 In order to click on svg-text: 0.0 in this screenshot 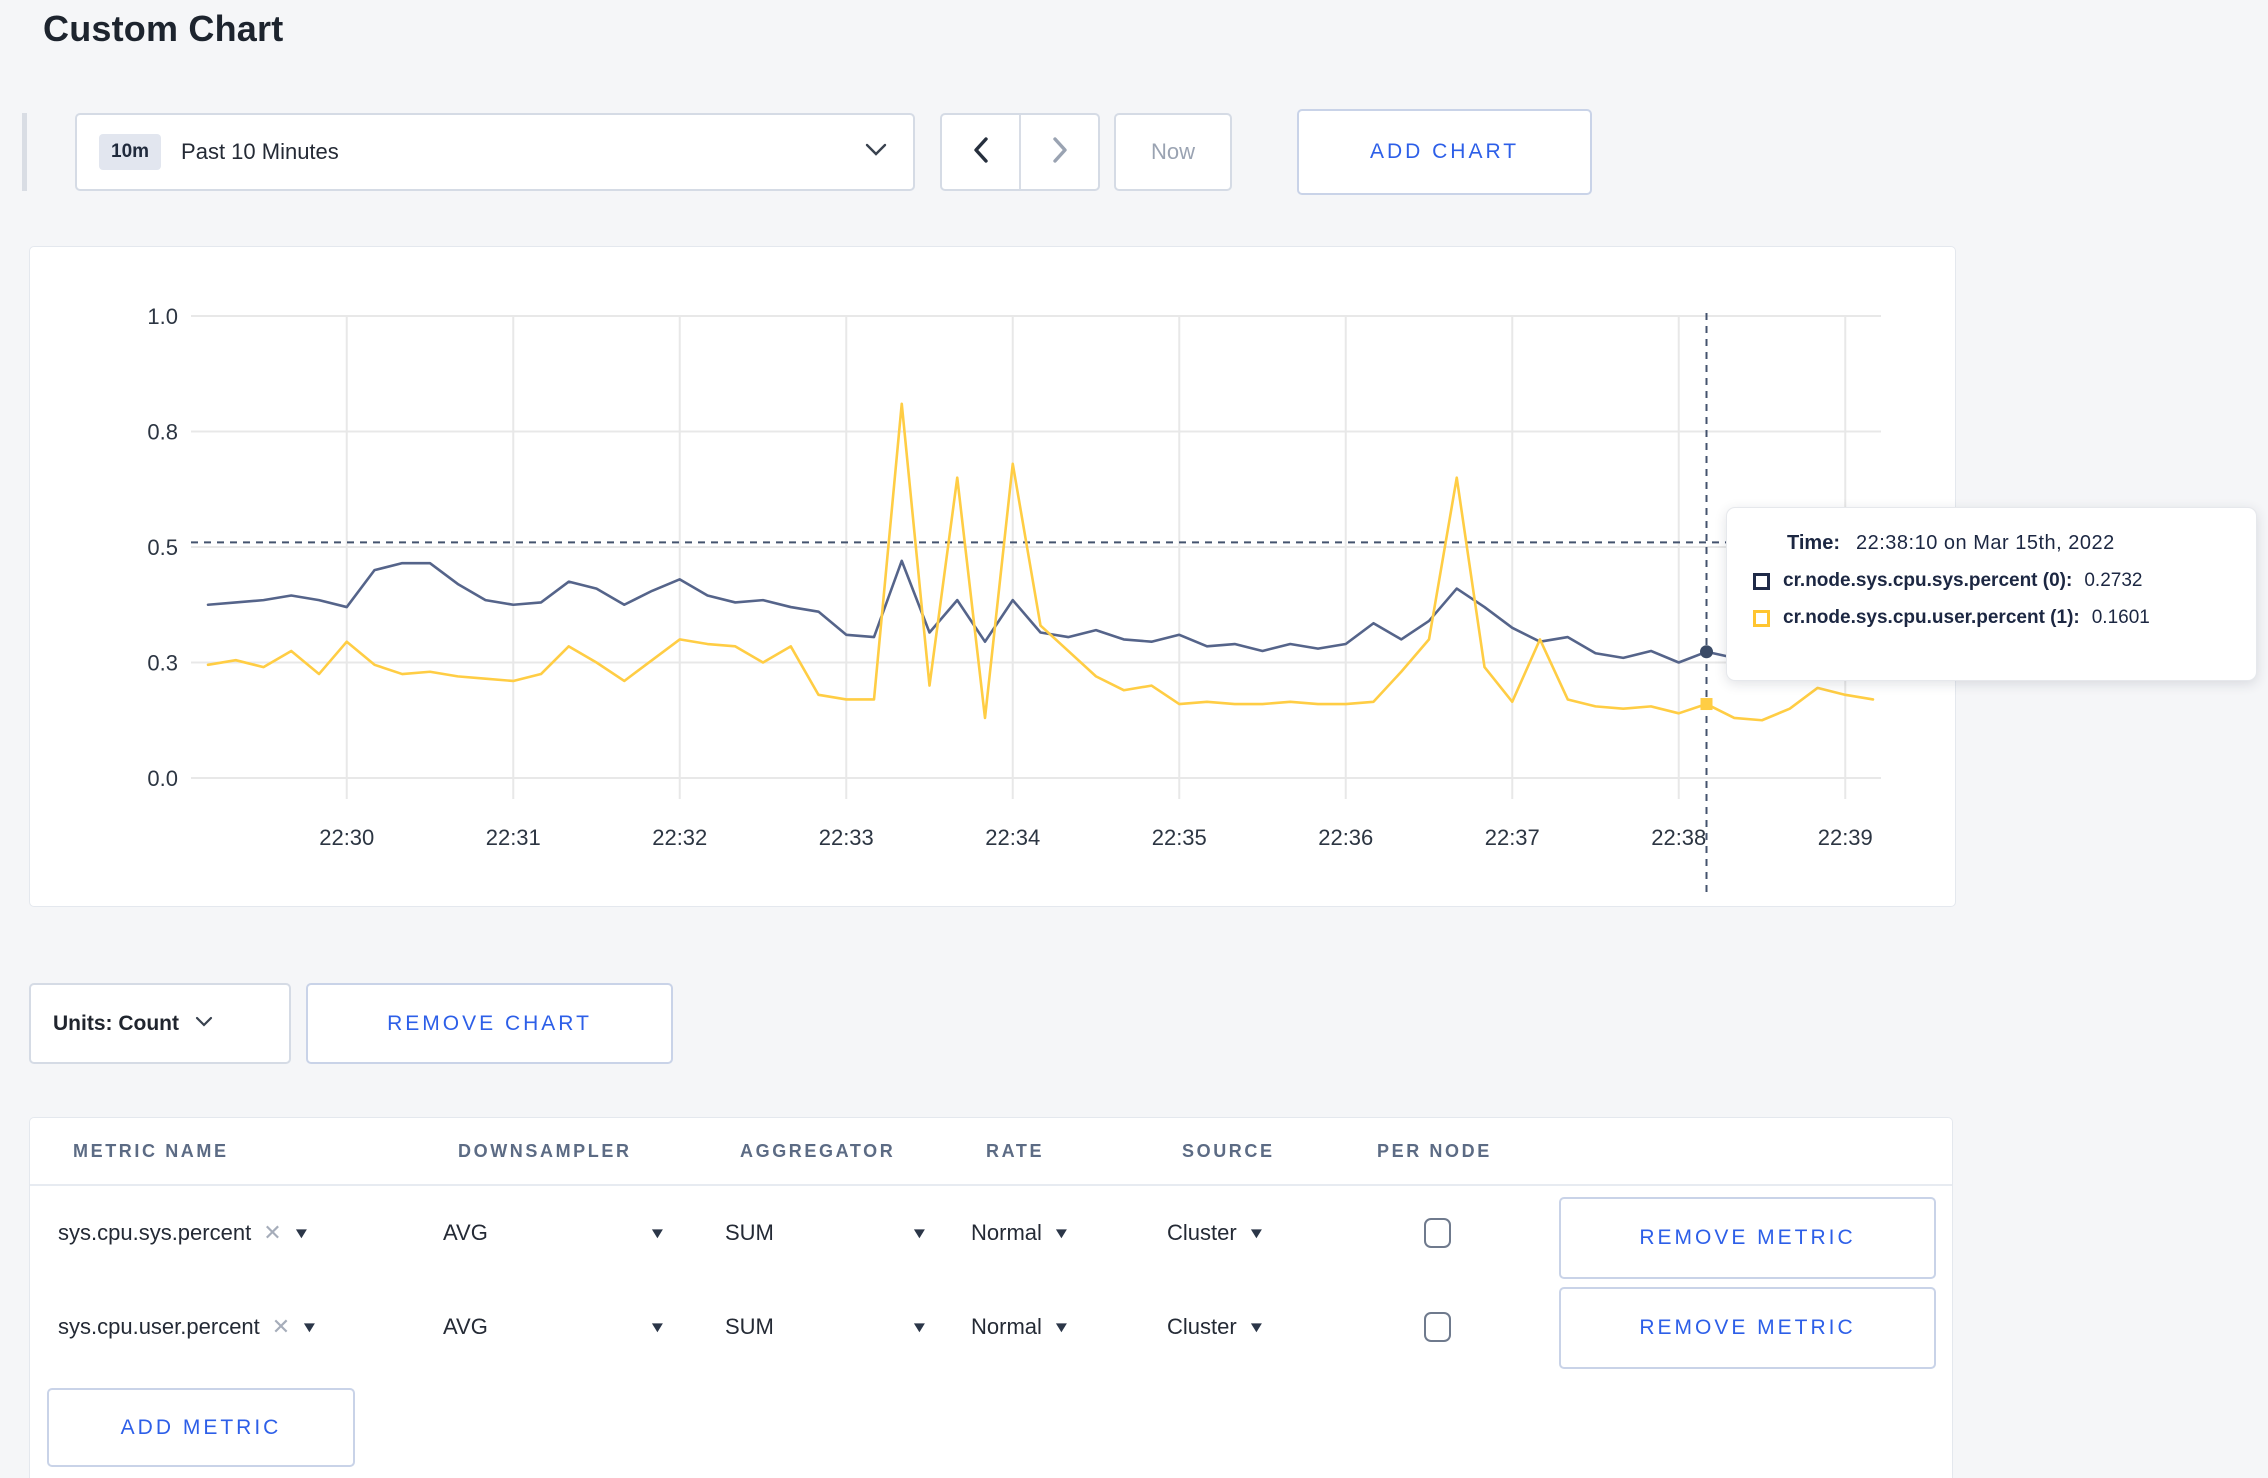, I will do `click(162, 778)`.